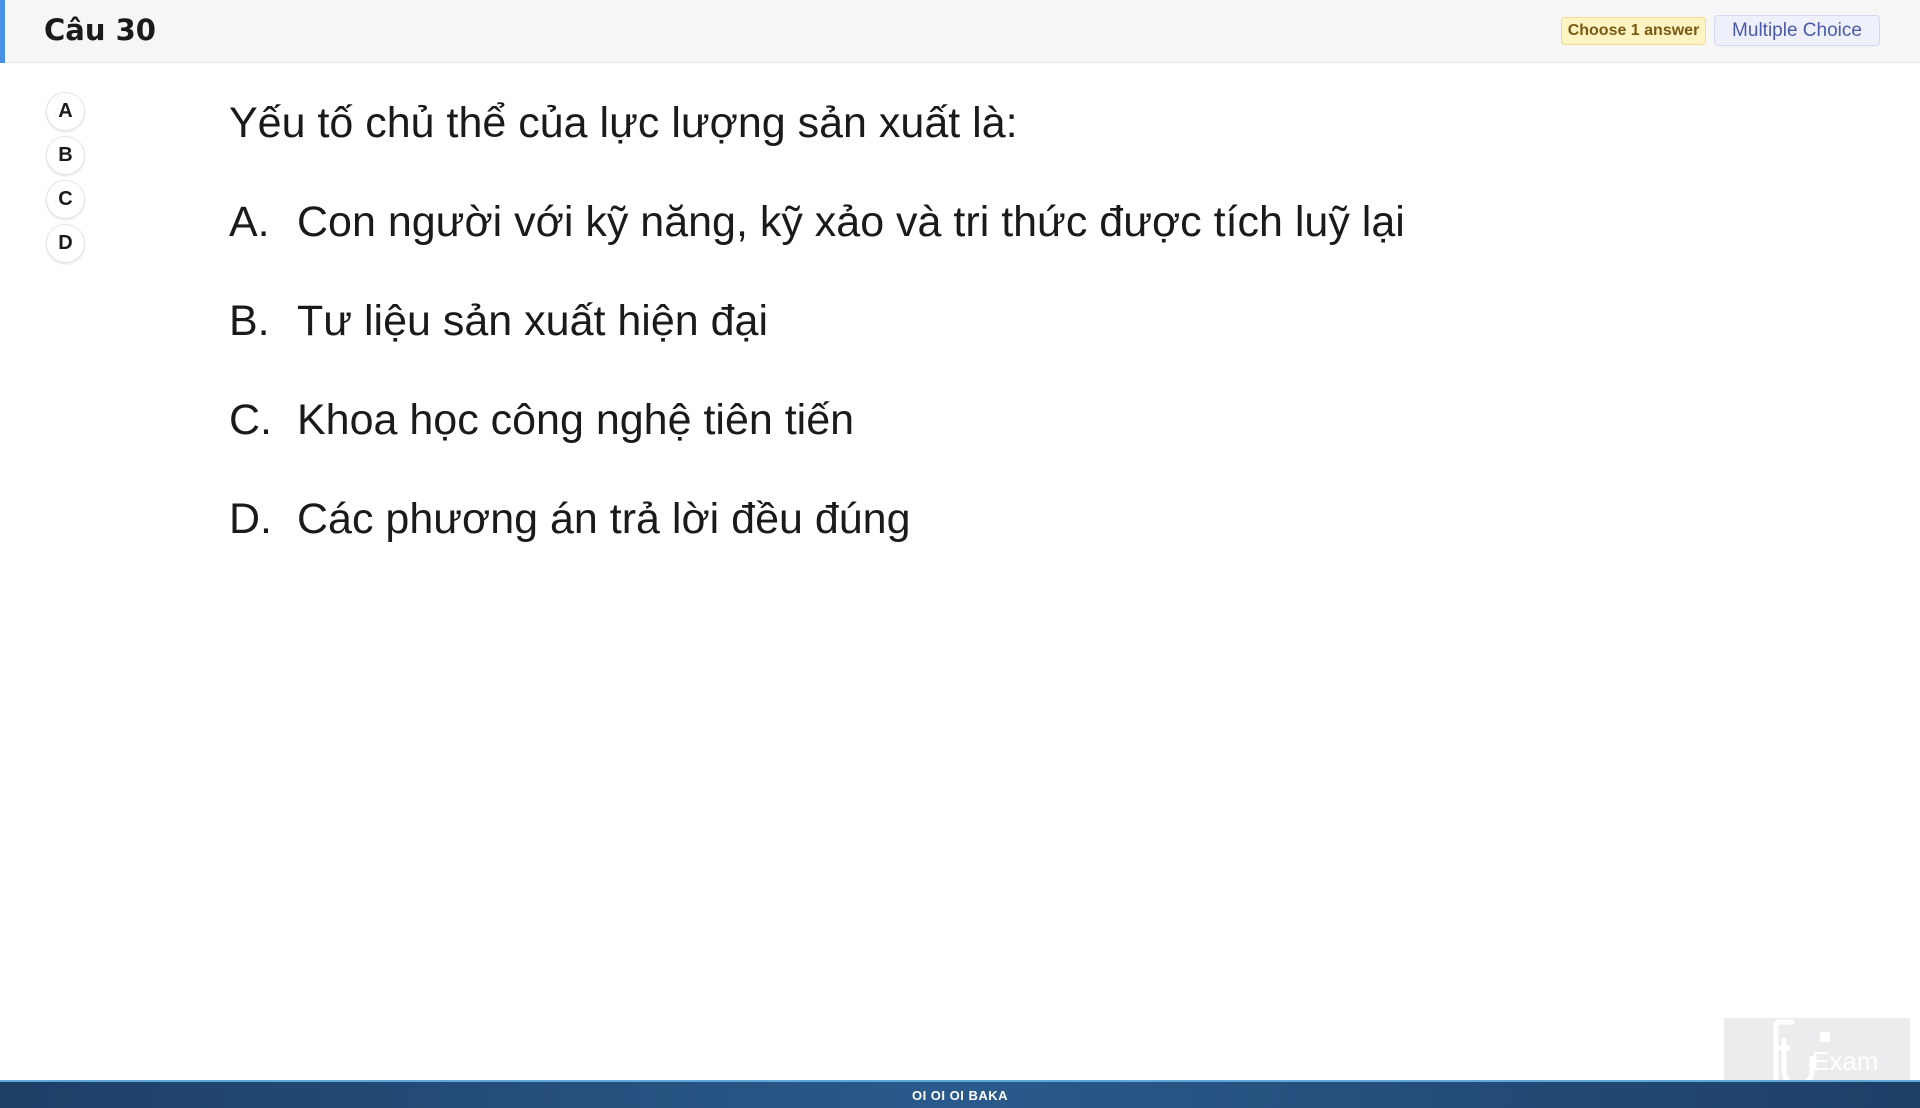 The width and height of the screenshot is (1920, 1108). Describe the element at coordinates (2, 31) in the screenshot. I see `header-accent-bar` at that location.